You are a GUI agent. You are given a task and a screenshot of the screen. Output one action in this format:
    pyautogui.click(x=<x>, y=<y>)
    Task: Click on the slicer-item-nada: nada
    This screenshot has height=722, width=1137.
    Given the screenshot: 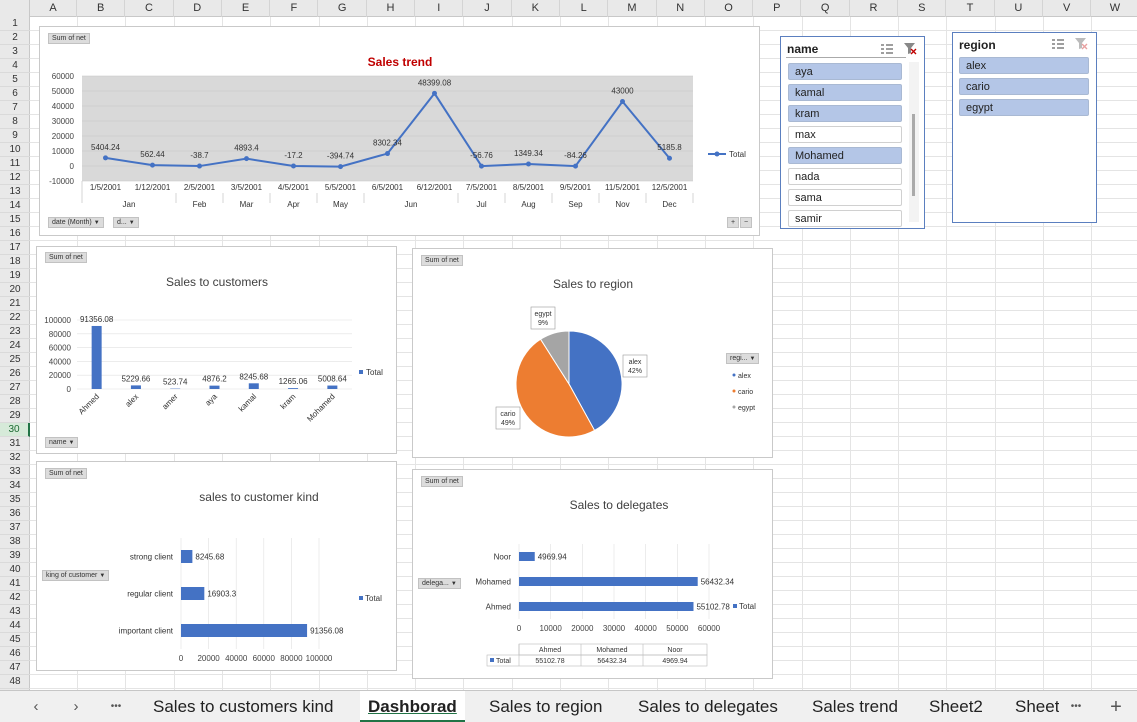 What is the action you would take?
    pyautogui.click(x=845, y=176)
    